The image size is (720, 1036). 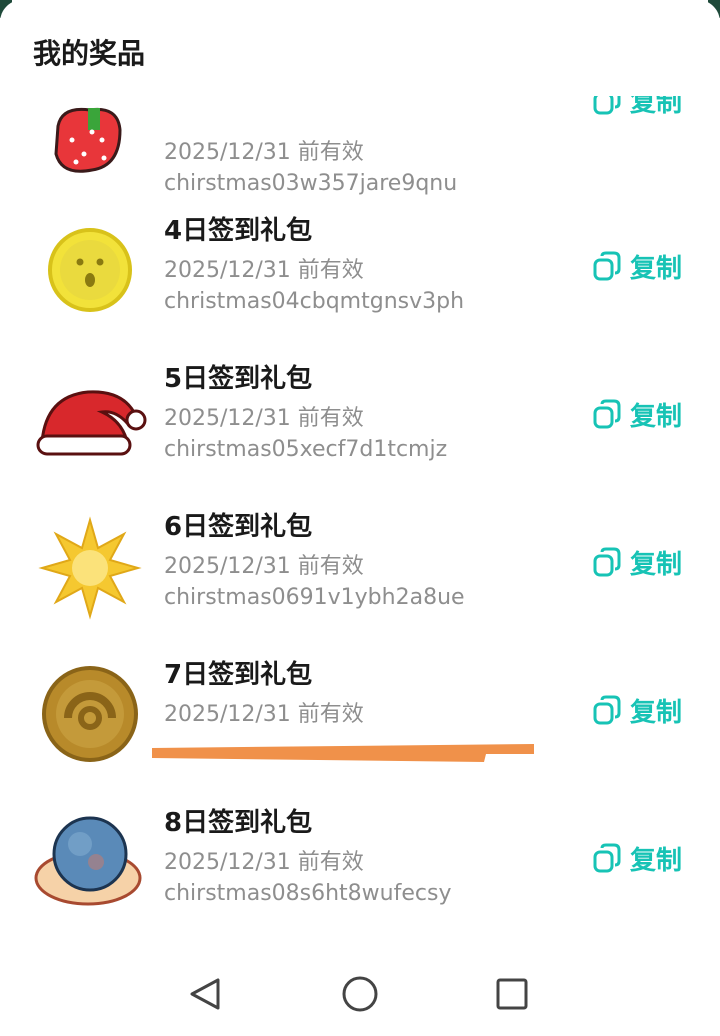 What do you see at coordinates (90, 270) in the screenshot?
I see `yellow-face-coin-icon` at bounding box center [90, 270].